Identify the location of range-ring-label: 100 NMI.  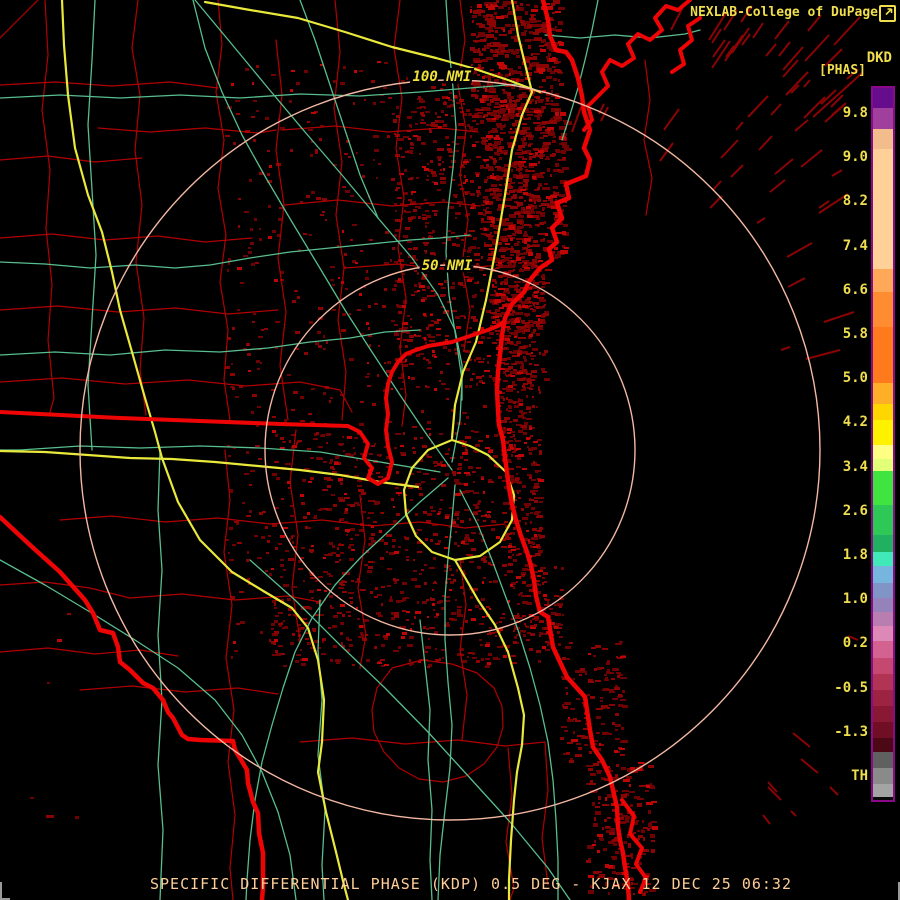
(442, 77).